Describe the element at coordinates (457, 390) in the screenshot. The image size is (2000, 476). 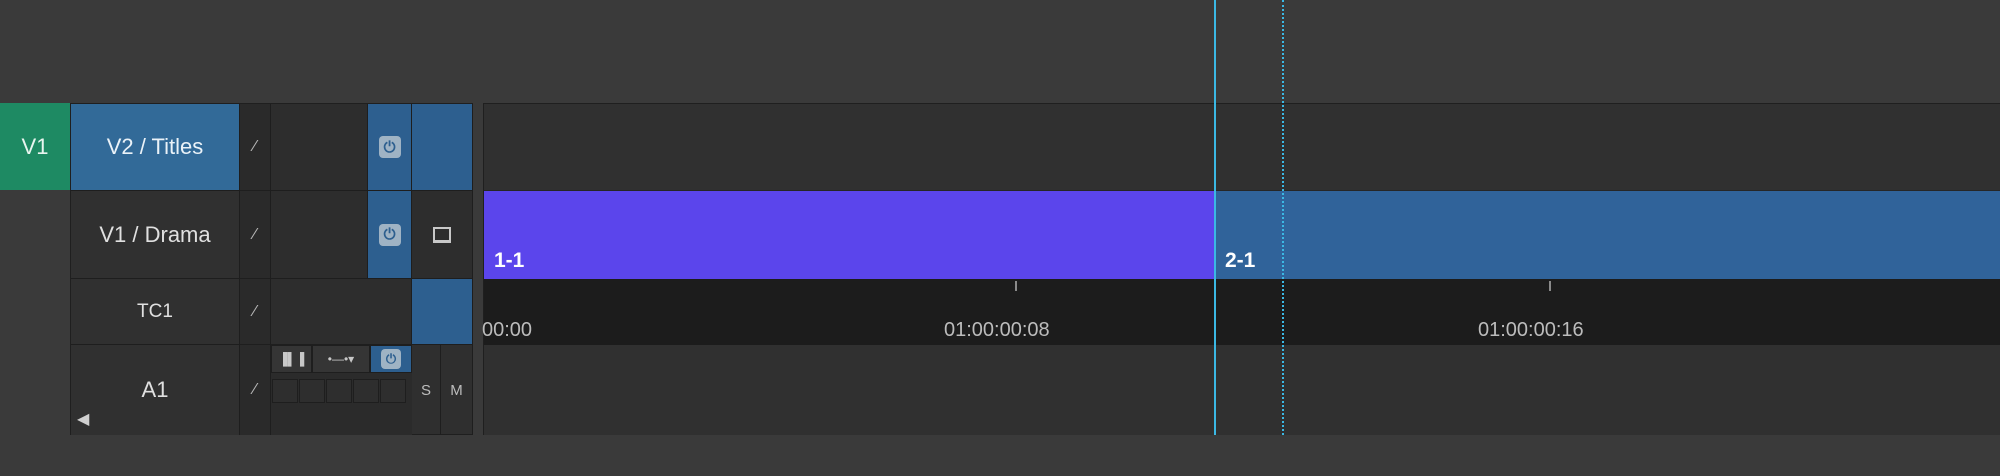
I see `mute-button: M` at that location.